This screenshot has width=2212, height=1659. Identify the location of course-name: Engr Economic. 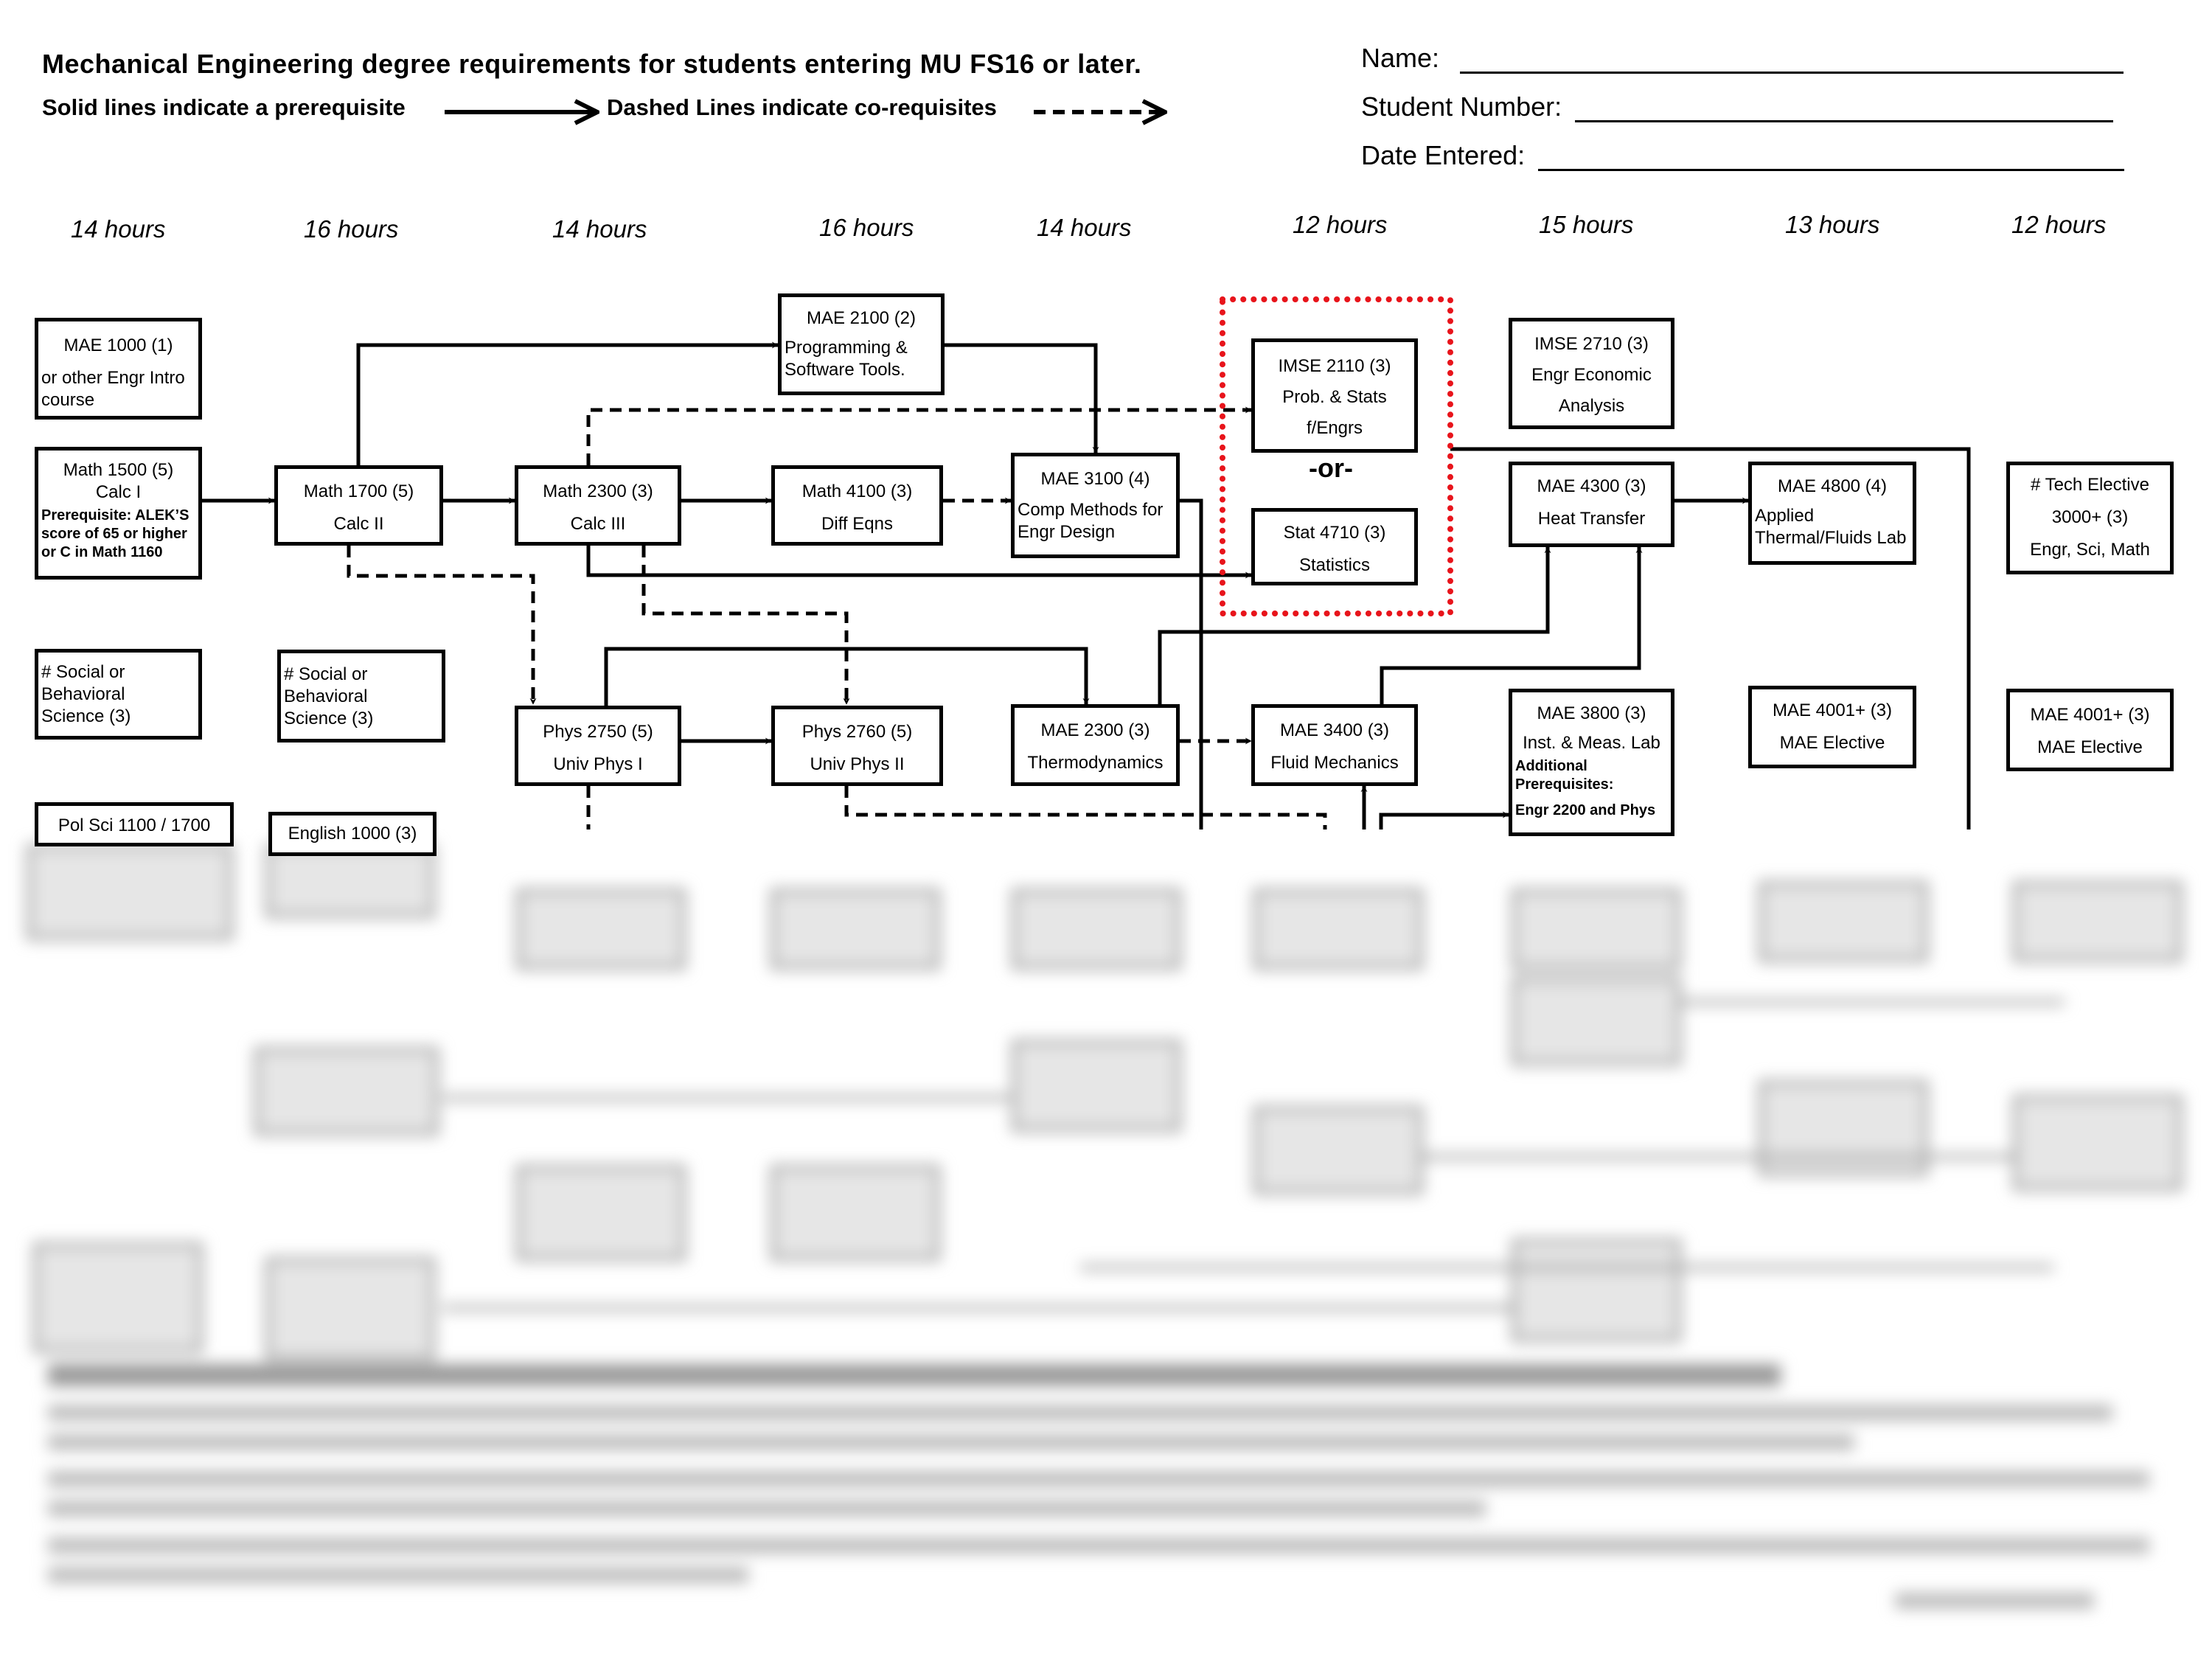
(1591, 375).